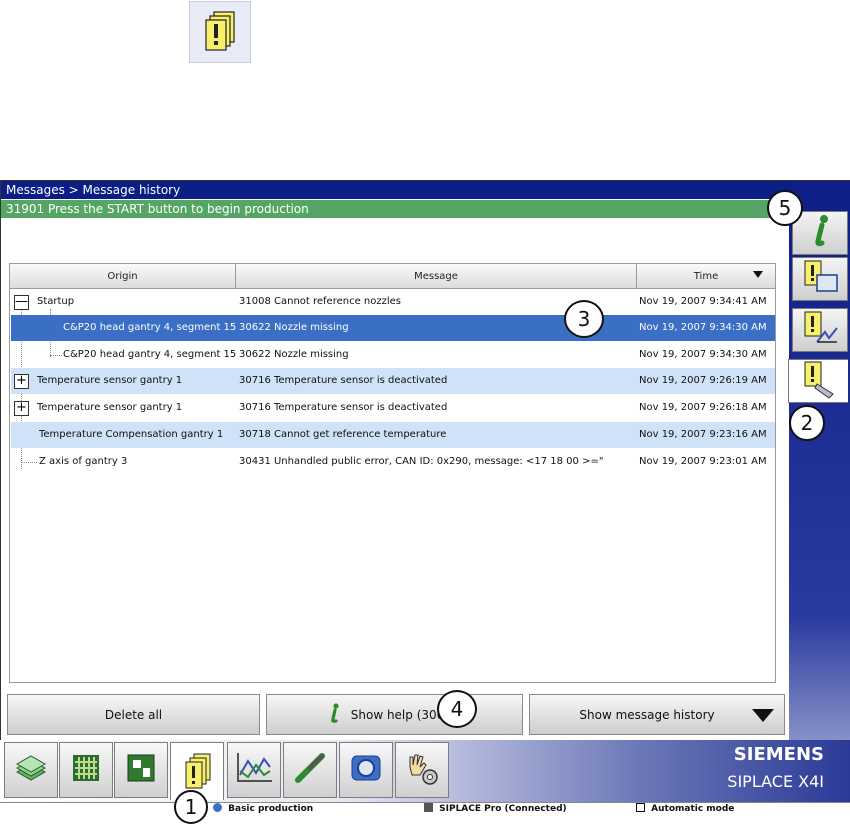 The width and height of the screenshot is (850, 836). Describe the element at coordinates (320, 301) in the screenshot. I see `row-message: 31008 Cannot reference nozzles` at that location.